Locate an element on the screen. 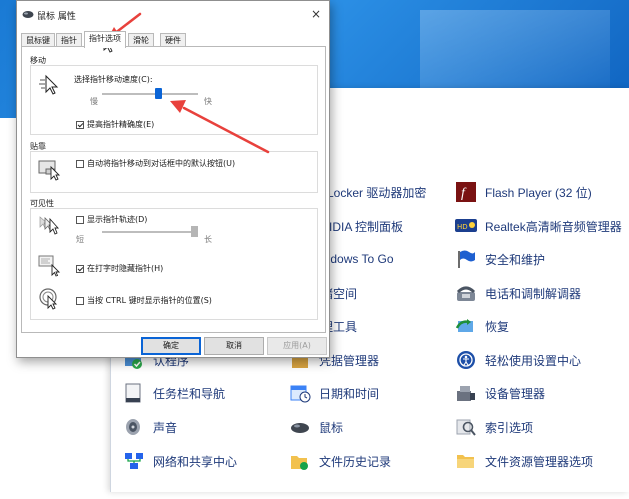 The height and width of the screenshot is (499, 629). cp-item-network-sharing: 网络和共享中心 is located at coordinates (180, 461).